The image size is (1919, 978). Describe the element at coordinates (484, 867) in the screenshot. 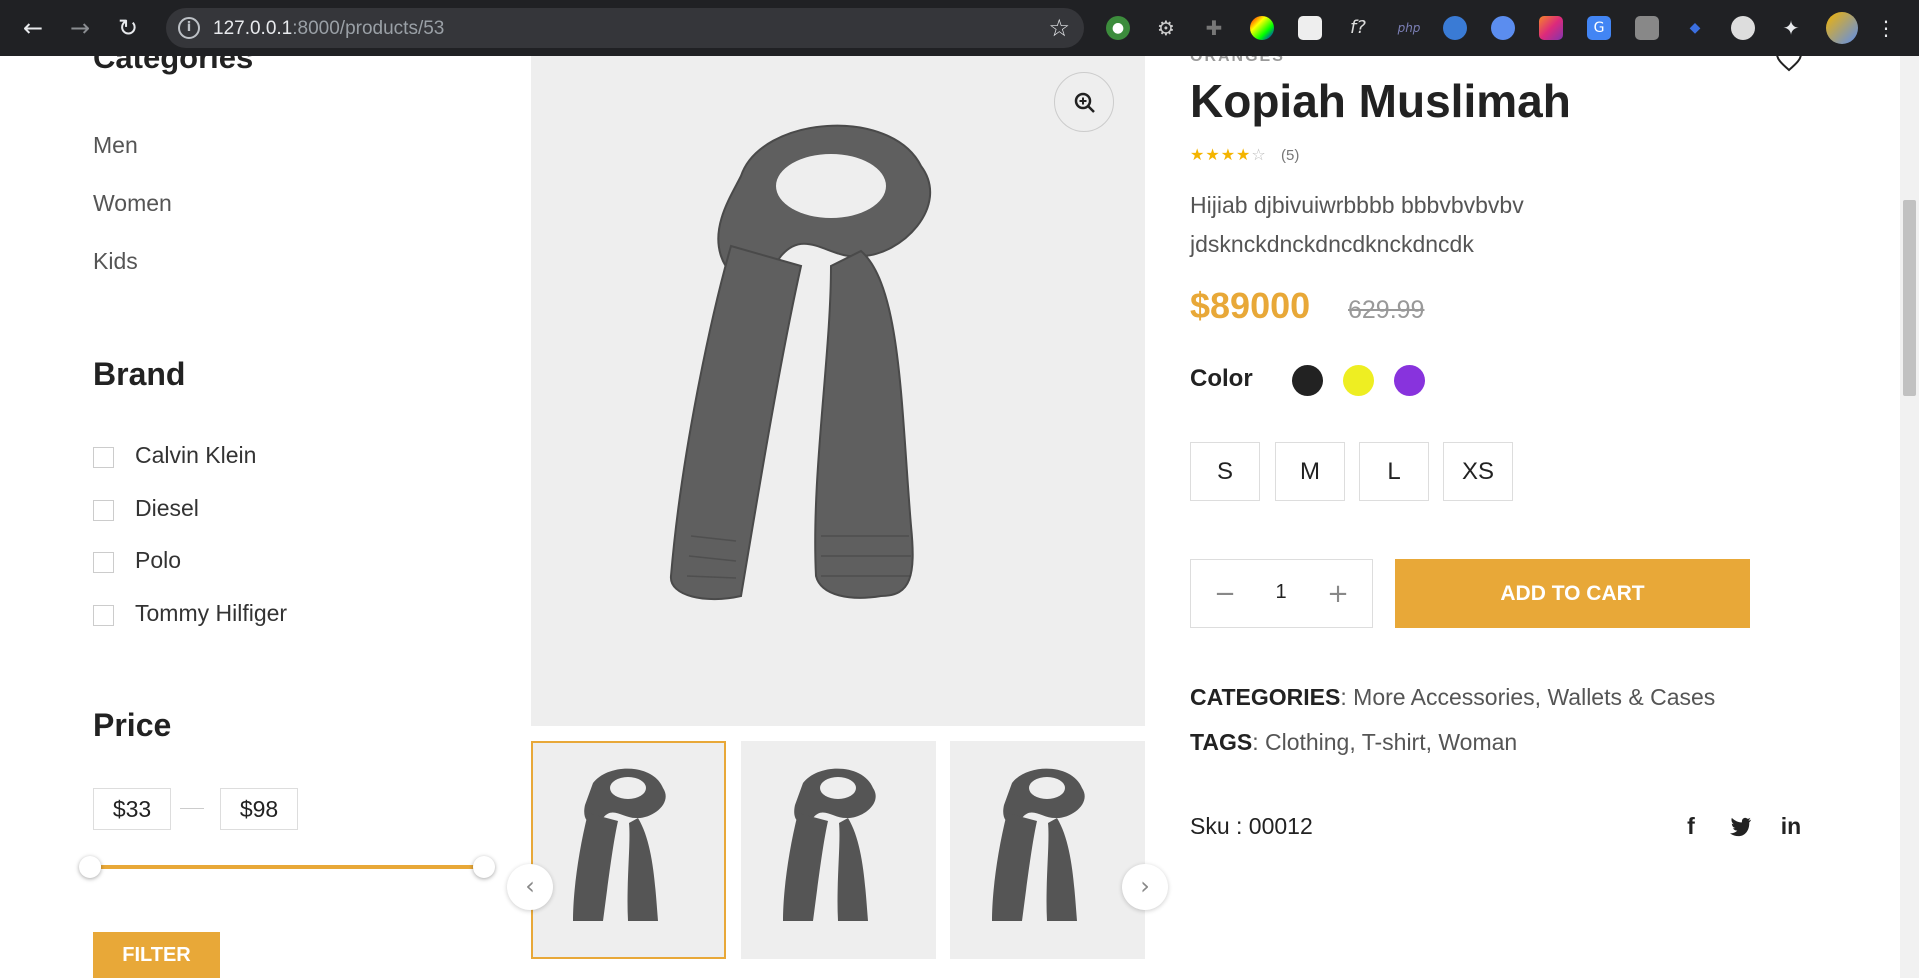

I see `price-slider-max-handle` at that location.